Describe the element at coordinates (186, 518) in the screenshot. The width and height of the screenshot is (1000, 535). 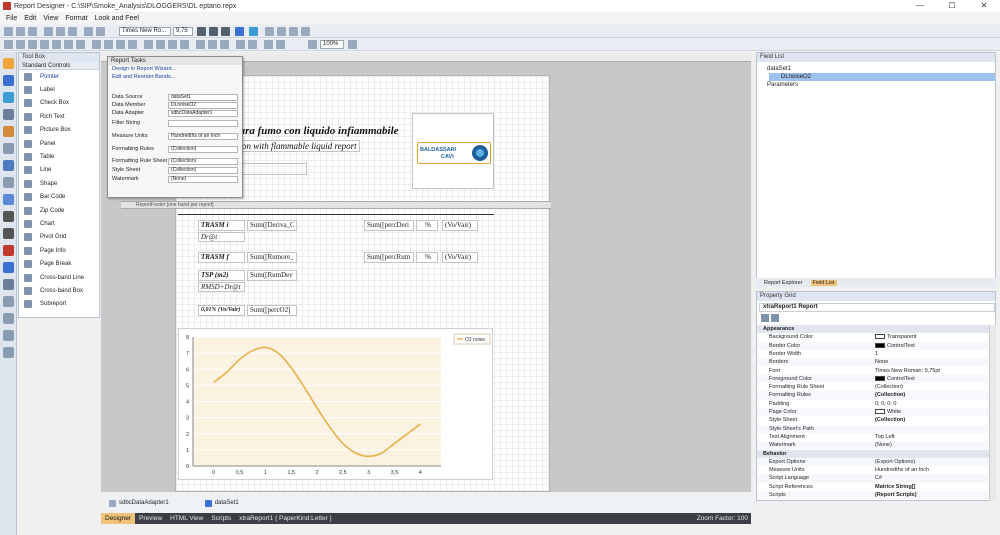
I see `tab-html-view: HTML View` at that location.